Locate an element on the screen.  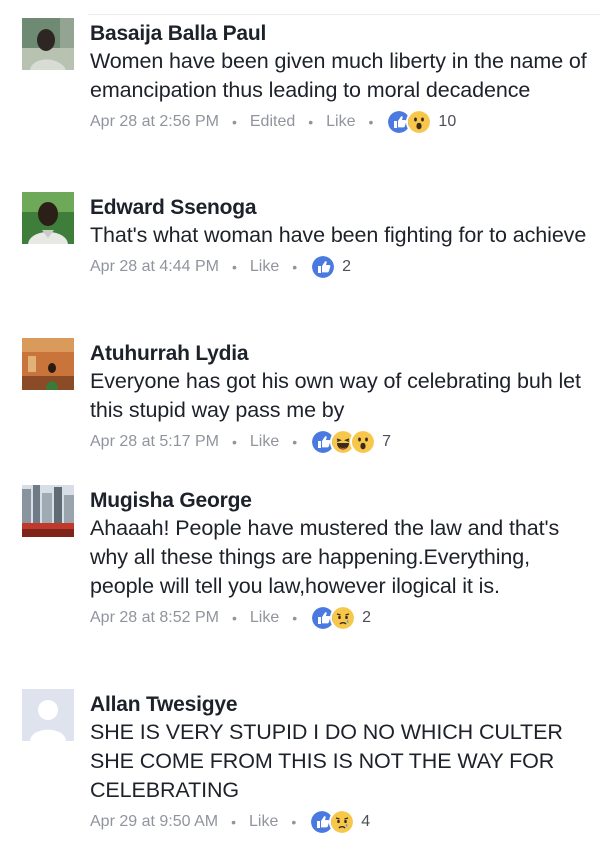
comment-timestamp: Apr 28 at 8:52 PM is located at coordinates (154, 618).